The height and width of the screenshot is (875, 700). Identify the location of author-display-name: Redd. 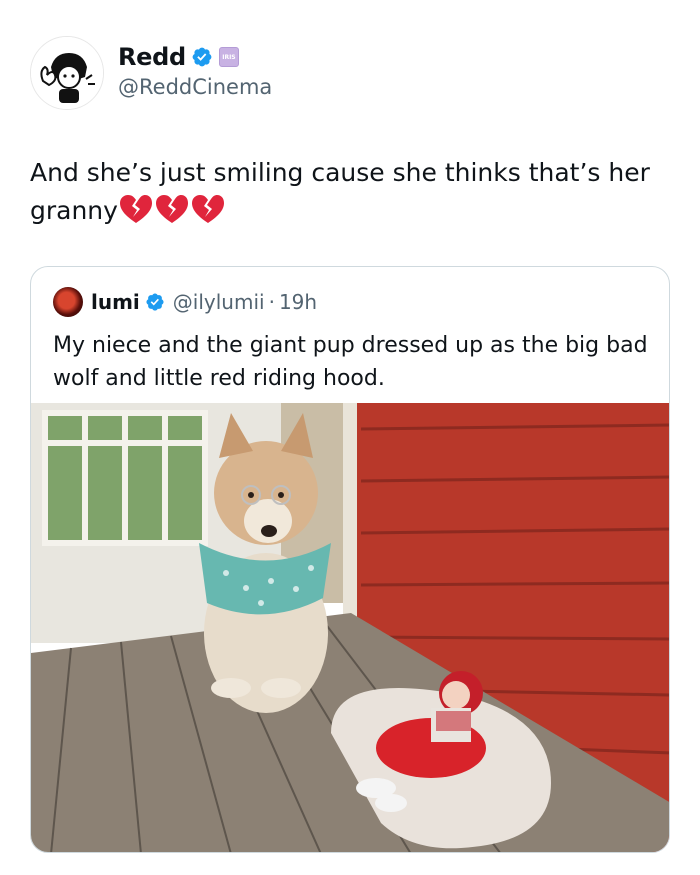
(152, 57).